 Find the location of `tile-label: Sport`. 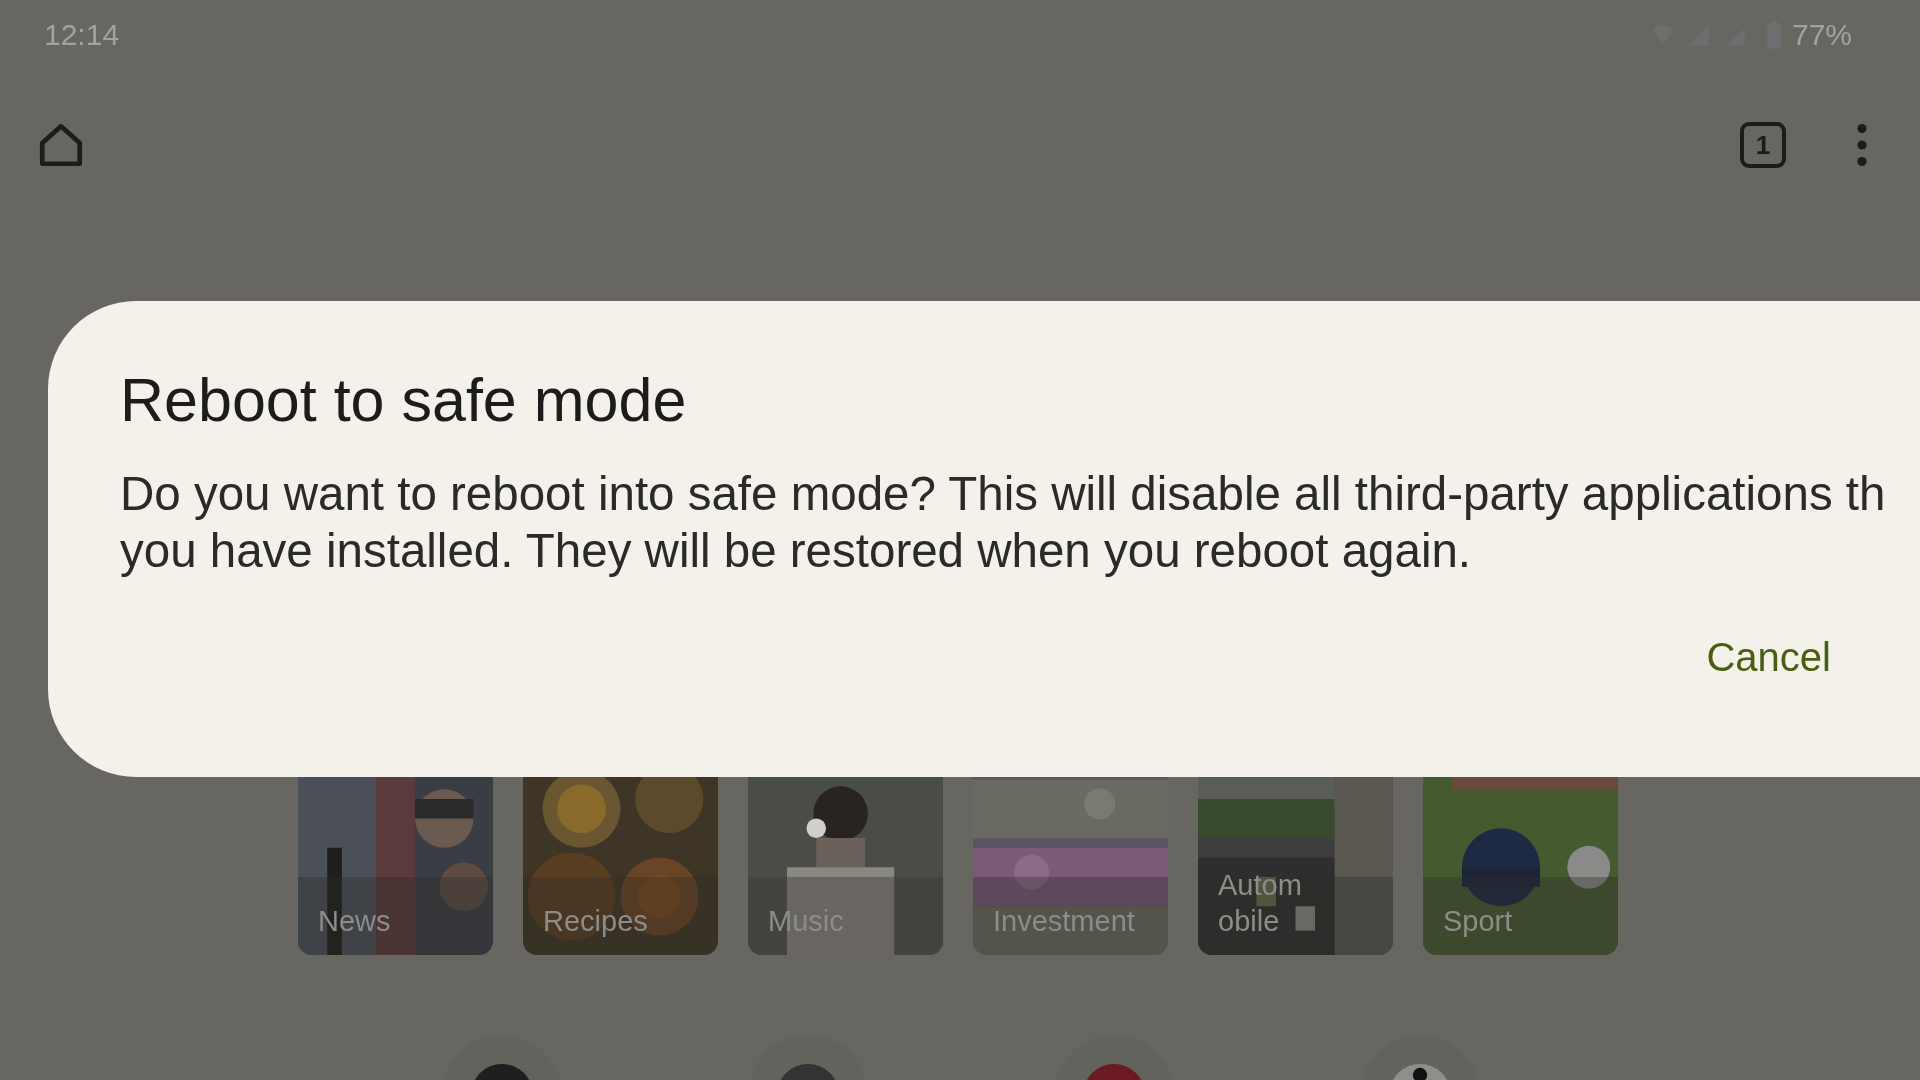

tile-label: Sport is located at coordinates (1478, 921).